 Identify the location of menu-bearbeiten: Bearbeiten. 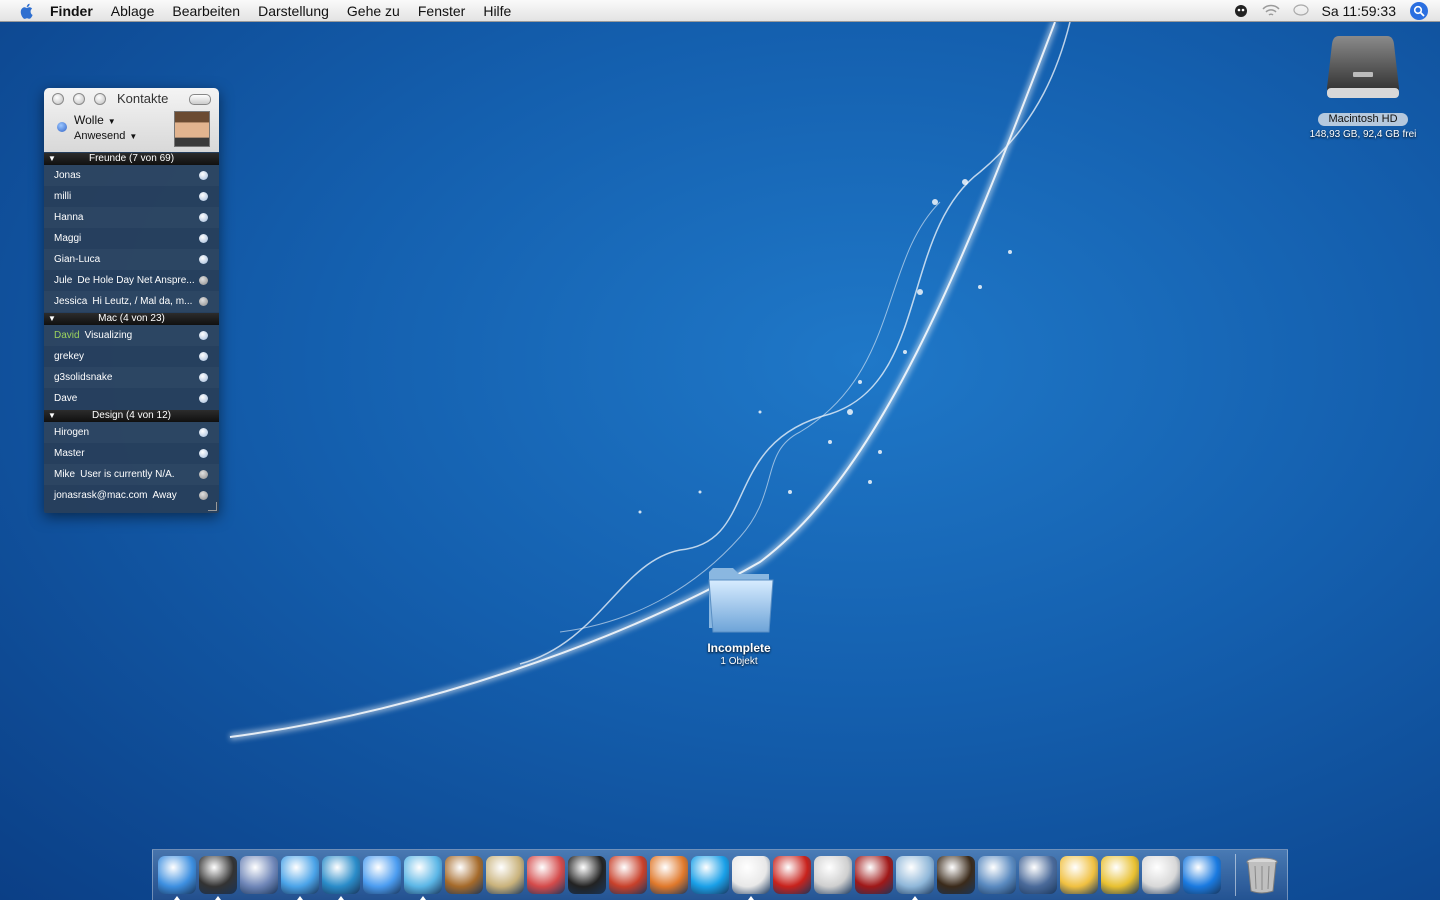
(206, 11).